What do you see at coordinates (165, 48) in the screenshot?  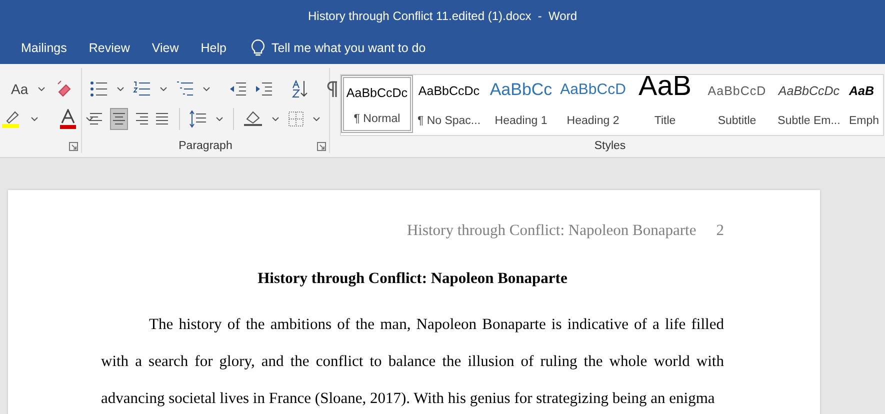 I see `ribbon-tab: View` at bounding box center [165, 48].